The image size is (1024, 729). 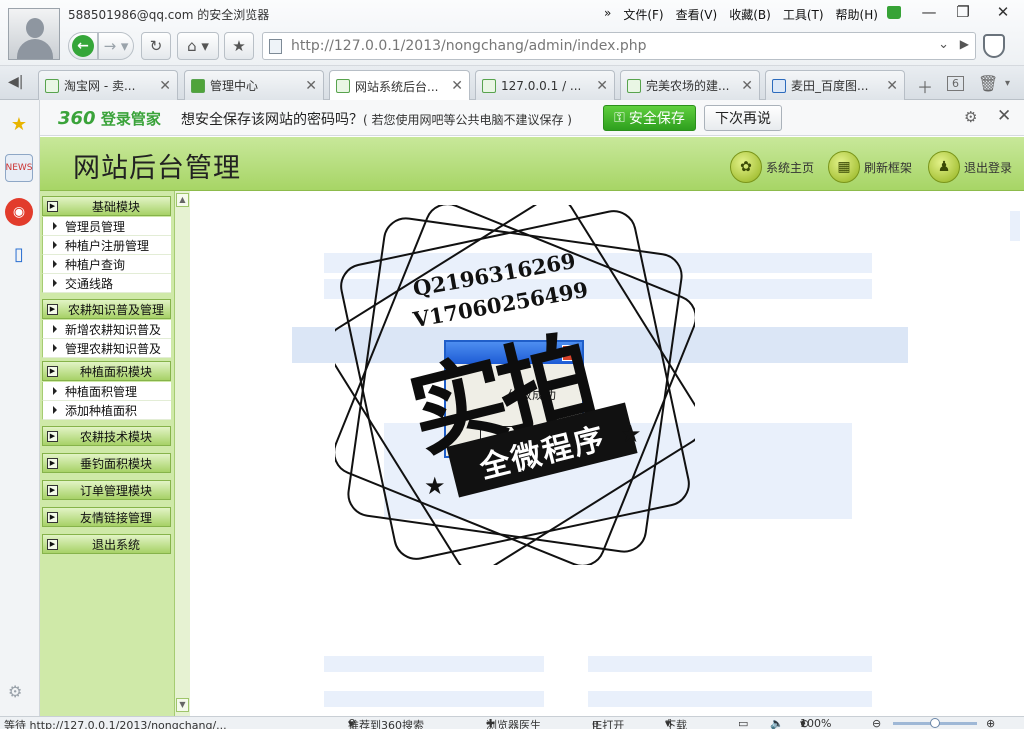 What do you see at coordinates (19, 212) in the screenshot?
I see `weibo-icon: ◉` at bounding box center [19, 212].